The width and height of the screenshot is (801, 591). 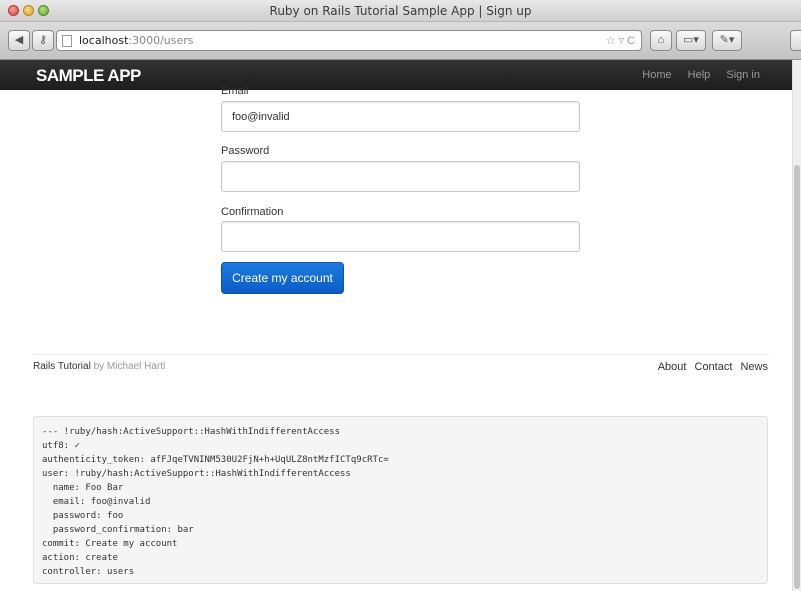 I want to click on confirmation-field, so click(x=400, y=236).